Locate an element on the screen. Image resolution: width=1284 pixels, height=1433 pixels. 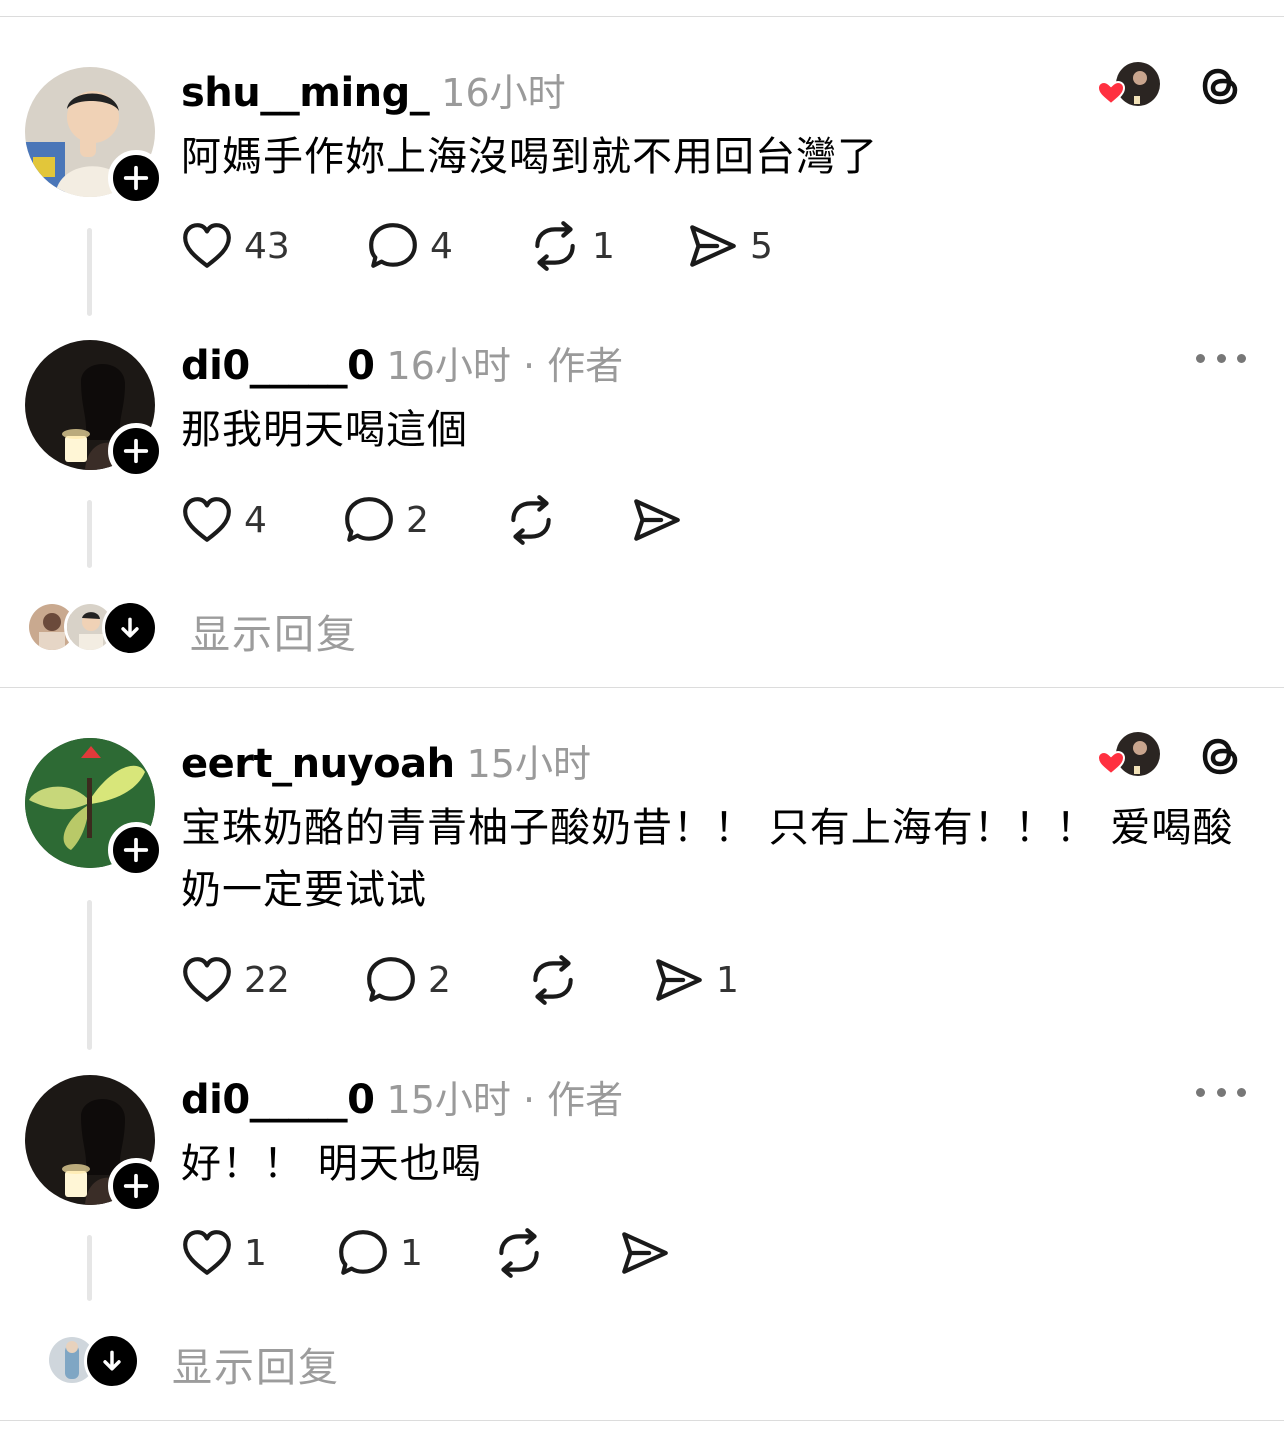
share-button: 1 is located at coordinates (695, 980).